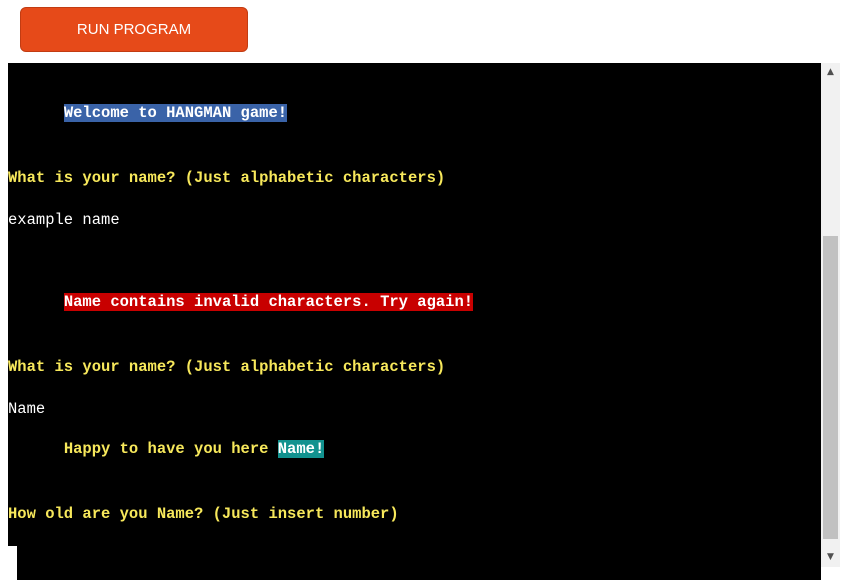 Image resolution: width=846 pixels, height=580 pixels. Describe the element at coordinates (175, 113) in the screenshot. I see `welcome-message: Welcome to HANGMAN game!` at that location.